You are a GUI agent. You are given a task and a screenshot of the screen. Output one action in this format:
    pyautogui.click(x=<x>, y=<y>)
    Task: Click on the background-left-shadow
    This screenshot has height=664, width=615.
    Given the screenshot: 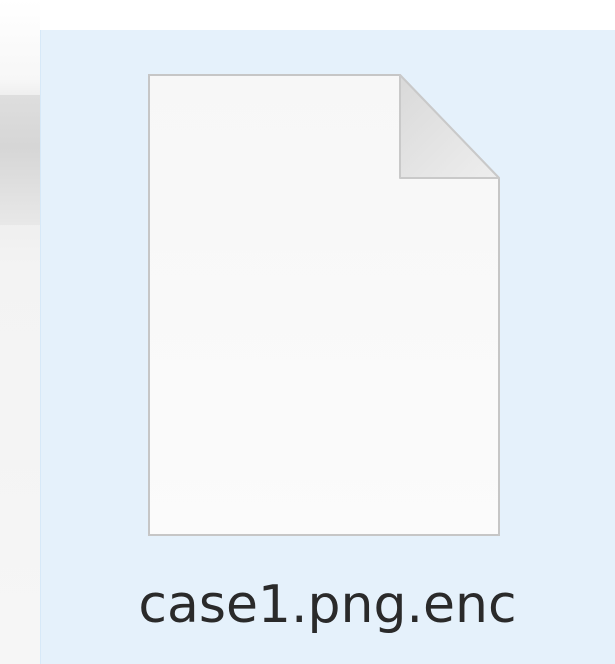 What is the action you would take?
    pyautogui.click(x=20, y=160)
    